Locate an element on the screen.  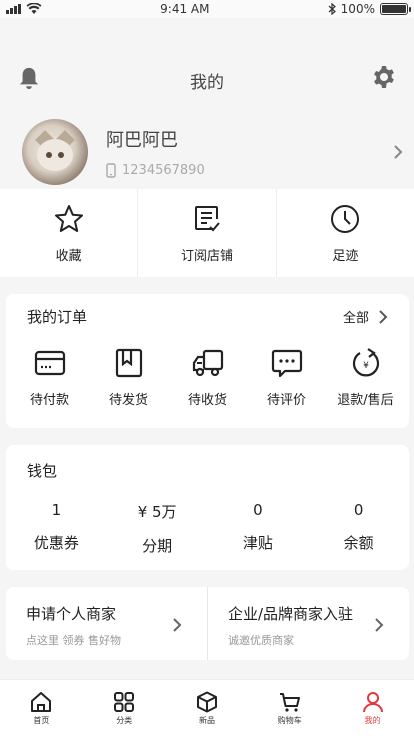
merchant-subtitle: 点这里 领券 售好物 is located at coordinates (73, 640).